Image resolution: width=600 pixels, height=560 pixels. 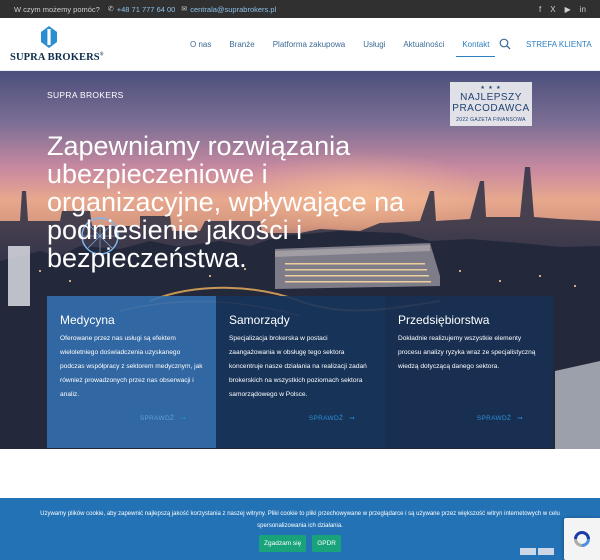 What do you see at coordinates (552, 9) in the screenshot?
I see `x-twitter-icon: X` at bounding box center [552, 9].